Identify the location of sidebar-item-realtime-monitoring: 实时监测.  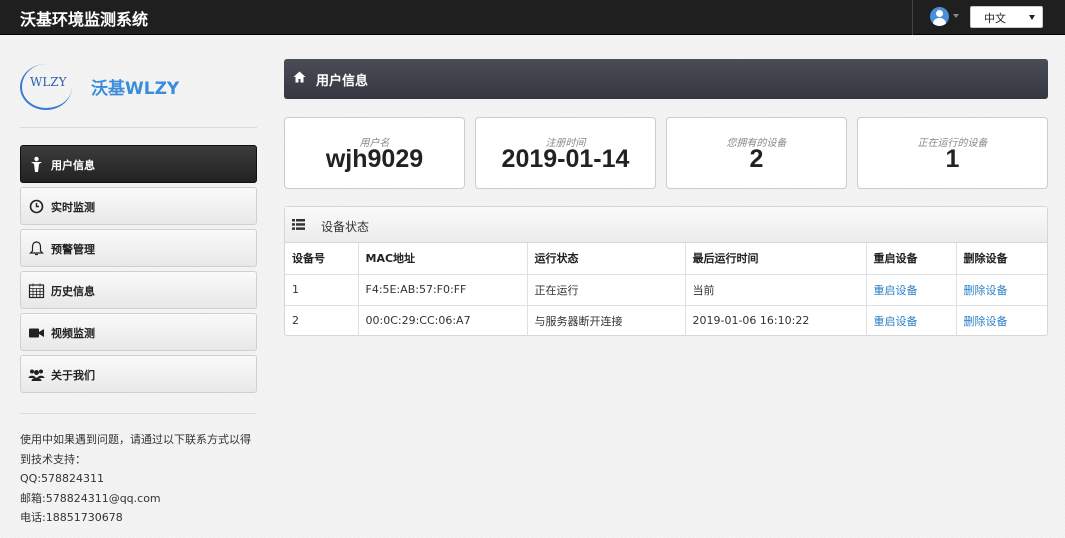
(138, 206).